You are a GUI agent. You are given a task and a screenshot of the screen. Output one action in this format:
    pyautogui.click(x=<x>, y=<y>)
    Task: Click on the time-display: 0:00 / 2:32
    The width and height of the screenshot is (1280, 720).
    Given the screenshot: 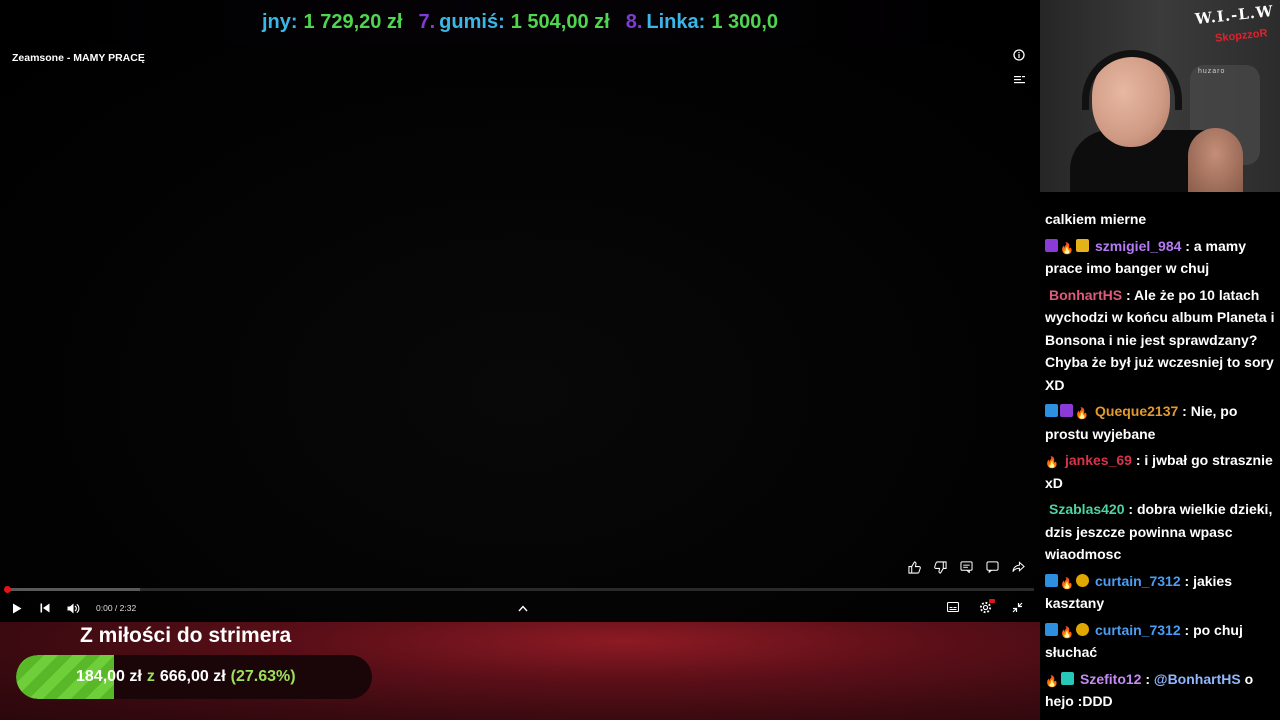 What is the action you would take?
    pyautogui.click(x=116, y=608)
    